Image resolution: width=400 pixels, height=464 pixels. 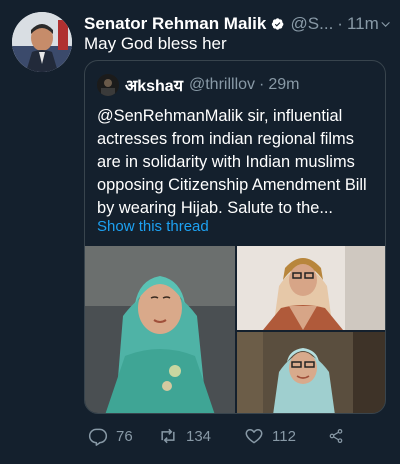 I want to click on reply-button: 76, so click(x=123, y=436).